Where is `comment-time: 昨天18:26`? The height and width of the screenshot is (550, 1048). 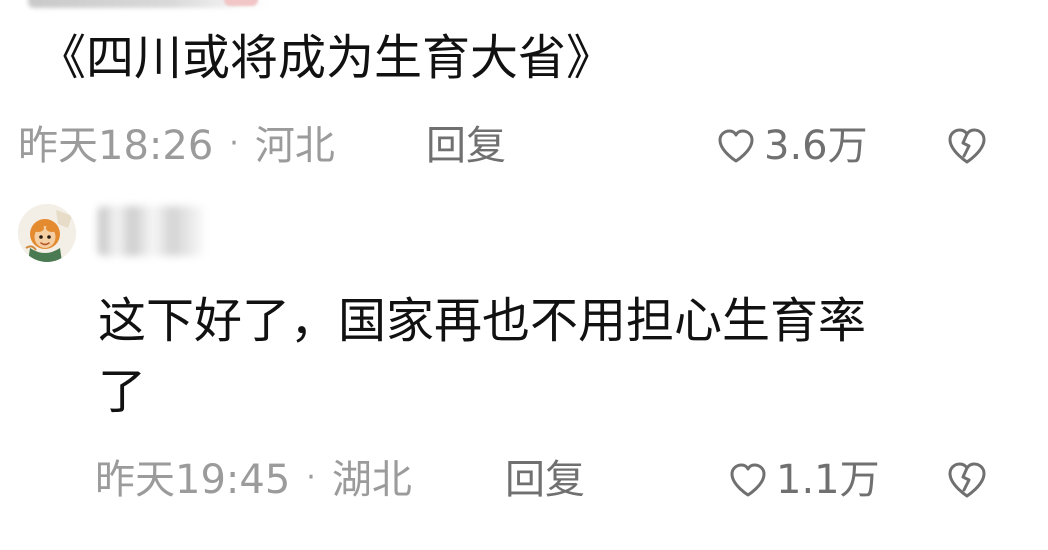 comment-time: 昨天18:26 is located at coordinates (116, 146).